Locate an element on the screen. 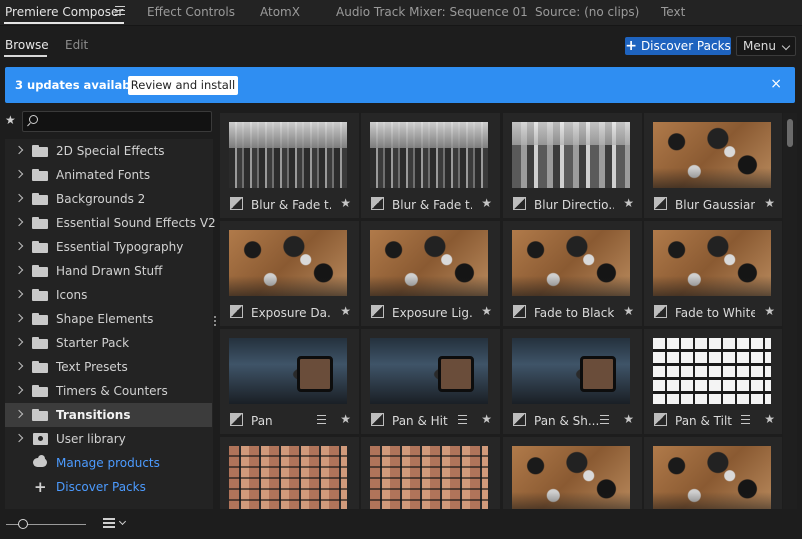  preset-card: Exposure Da... ★ is located at coordinates (289, 273).